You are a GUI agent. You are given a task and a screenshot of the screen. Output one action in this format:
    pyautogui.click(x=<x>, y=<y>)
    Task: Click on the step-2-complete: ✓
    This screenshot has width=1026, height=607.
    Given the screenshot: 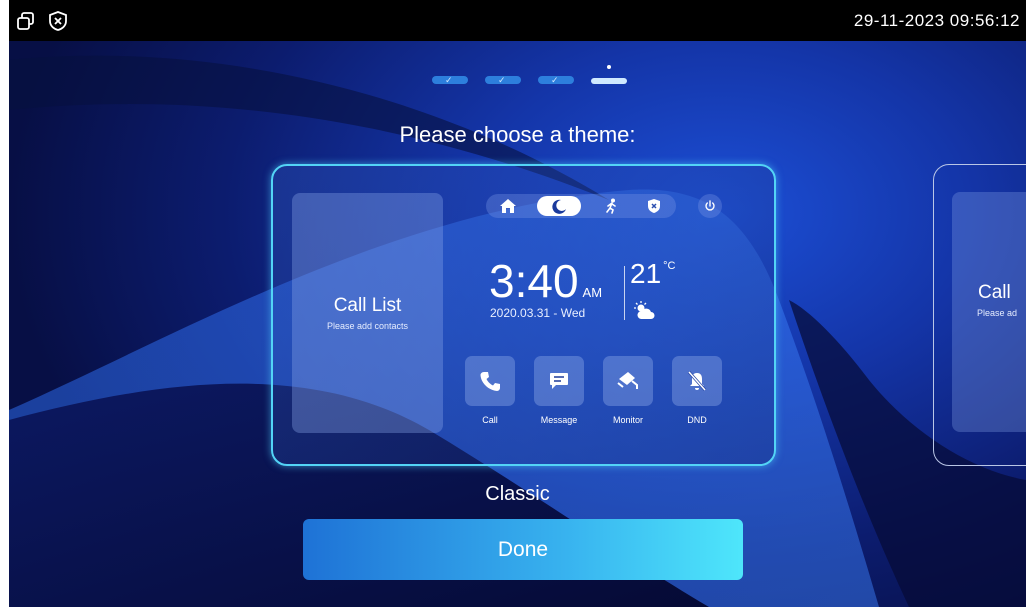 What is the action you would take?
    pyautogui.click(x=503, y=80)
    